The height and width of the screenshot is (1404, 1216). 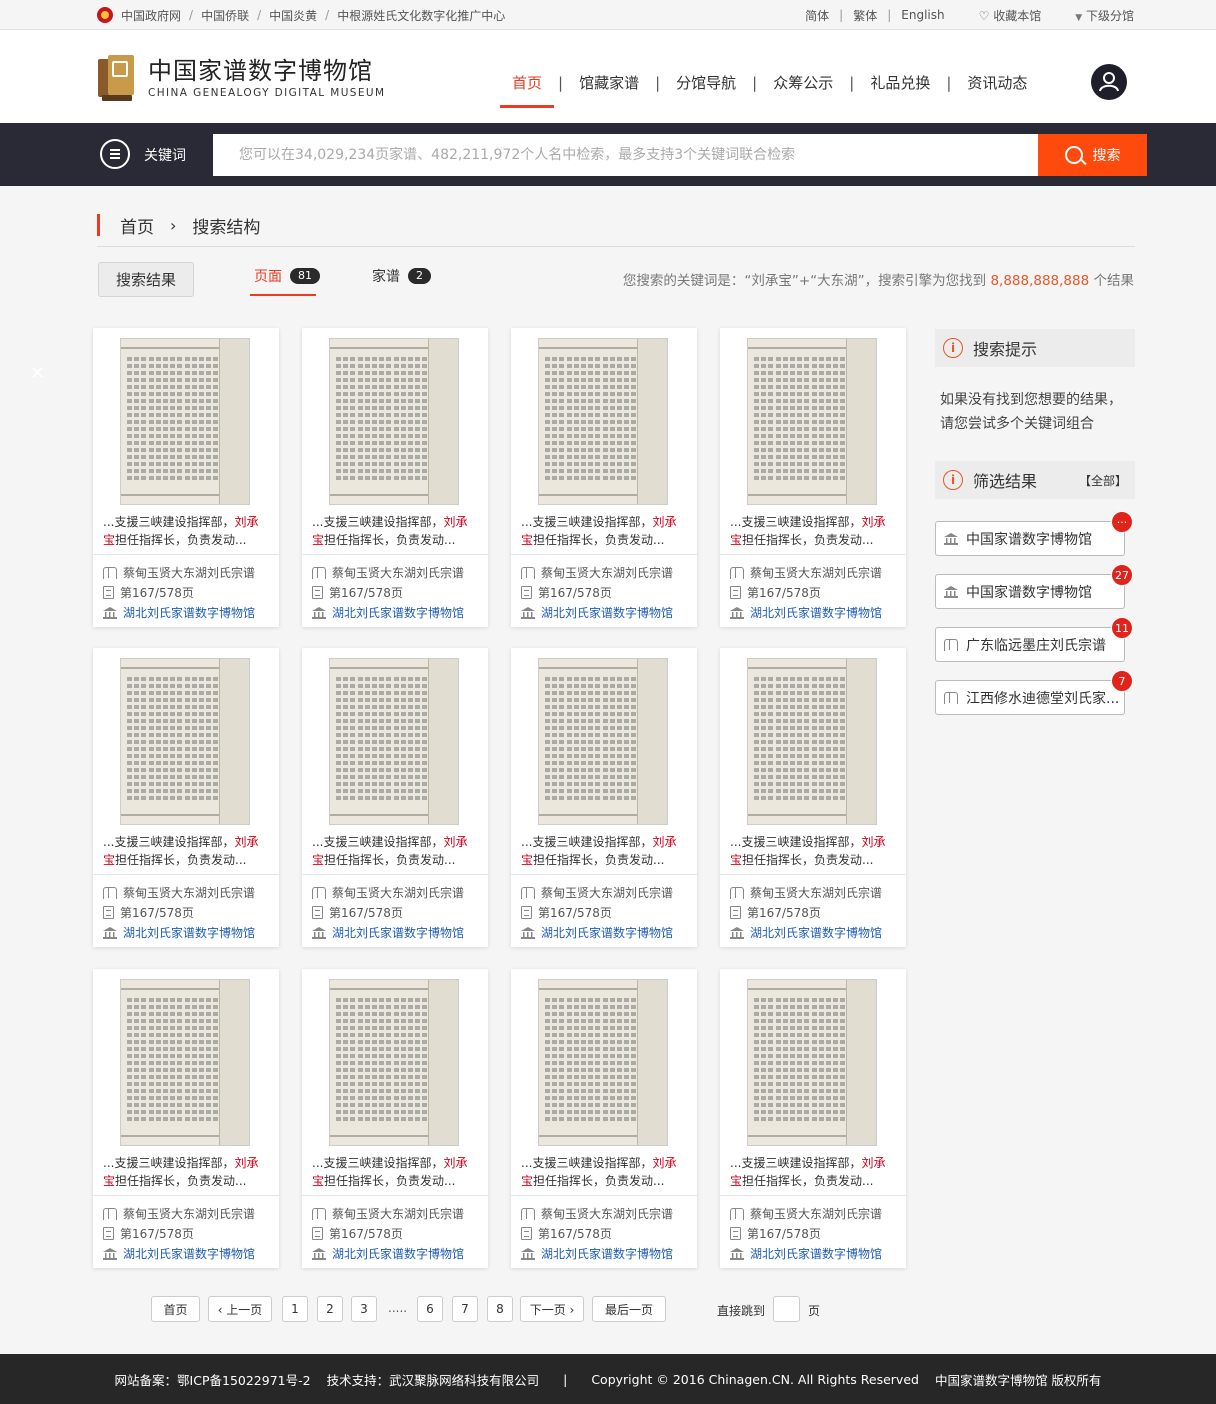 What do you see at coordinates (137, 225) in the screenshot?
I see `breadcrumb-home: 首页` at bounding box center [137, 225].